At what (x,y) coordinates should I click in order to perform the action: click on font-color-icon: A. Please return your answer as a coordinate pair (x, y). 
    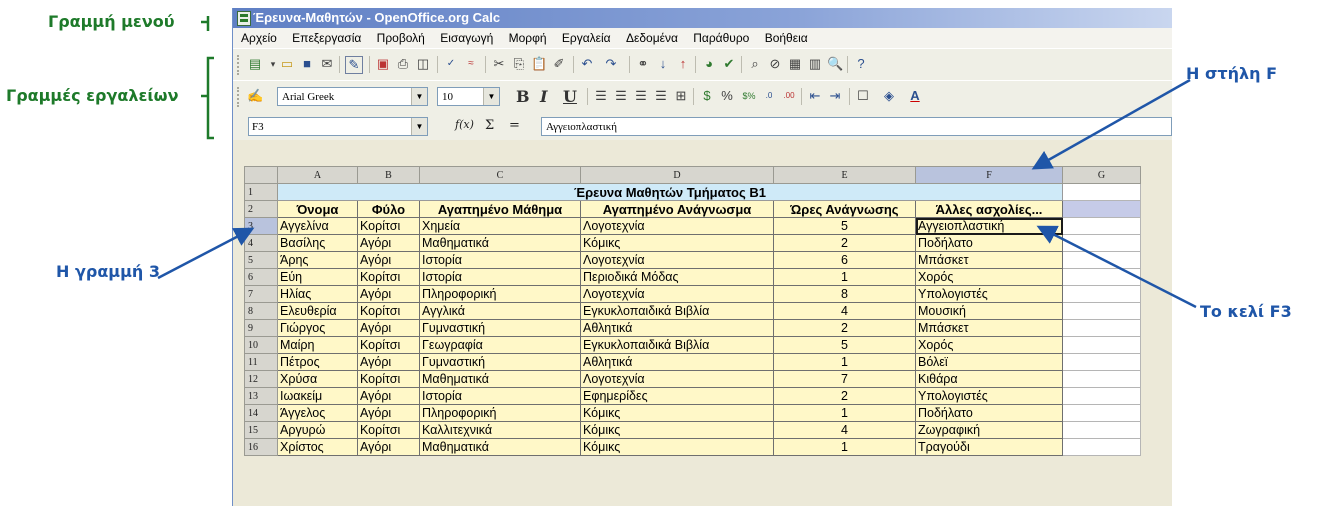
    Looking at the image, I should click on (915, 96).